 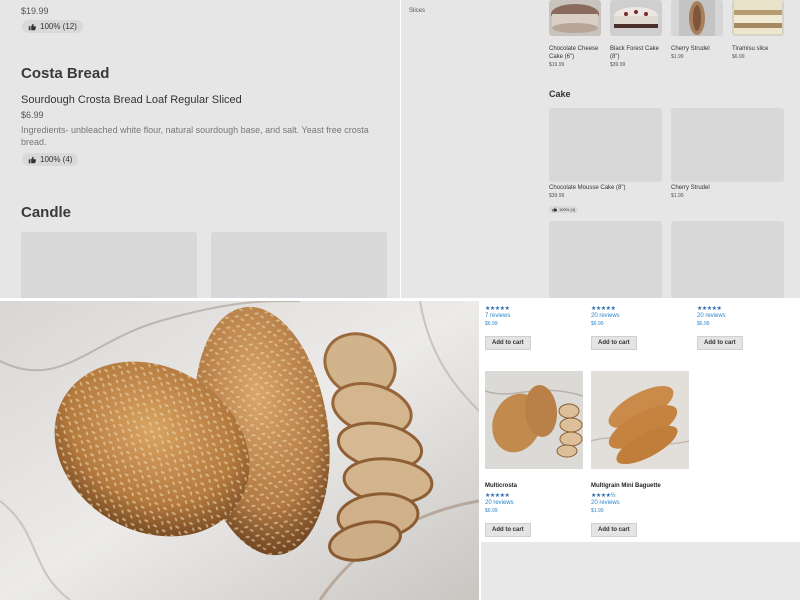 I want to click on rating-badge: 100% (12), so click(x=52, y=26).